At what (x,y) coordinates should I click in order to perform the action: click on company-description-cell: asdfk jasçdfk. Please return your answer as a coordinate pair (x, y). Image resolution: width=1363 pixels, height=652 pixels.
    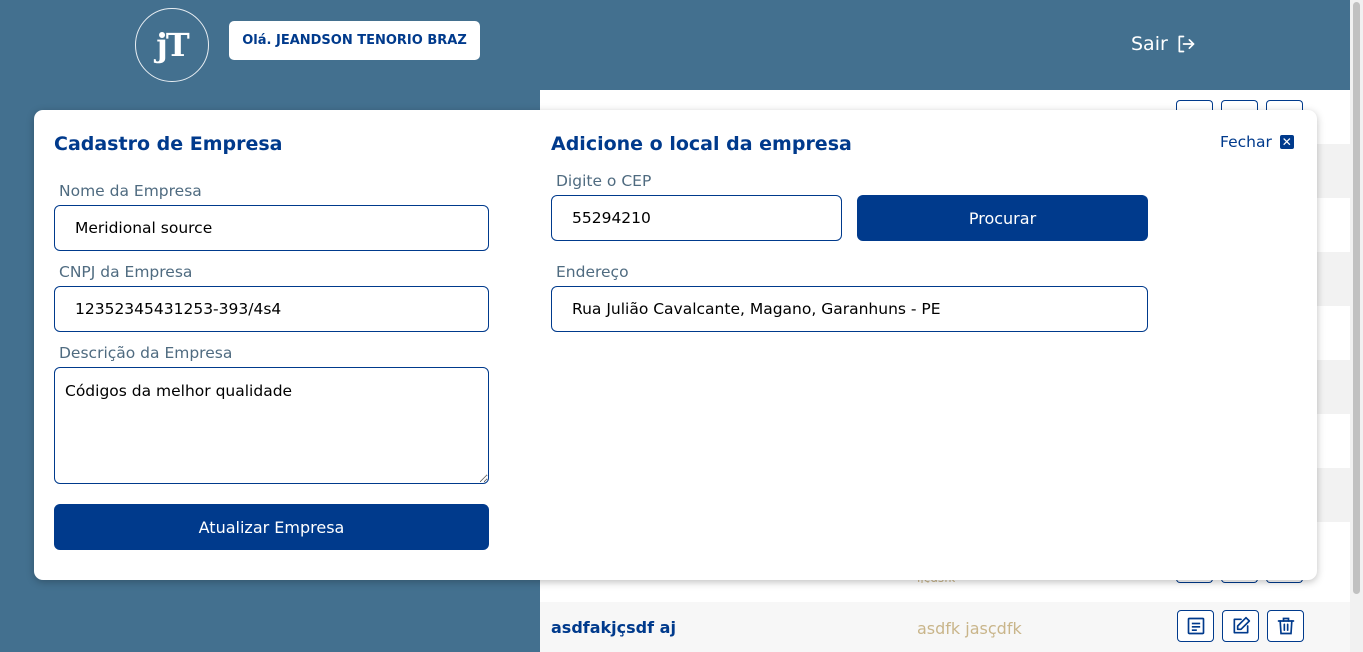
    Looking at the image, I should click on (969, 628).